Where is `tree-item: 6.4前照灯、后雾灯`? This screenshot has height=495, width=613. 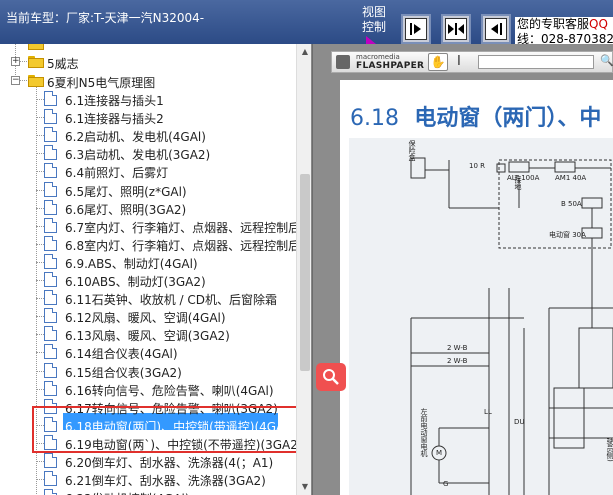
tree-item: 6.4前照灯、后雾灯 is located at coordinates (148, 171).